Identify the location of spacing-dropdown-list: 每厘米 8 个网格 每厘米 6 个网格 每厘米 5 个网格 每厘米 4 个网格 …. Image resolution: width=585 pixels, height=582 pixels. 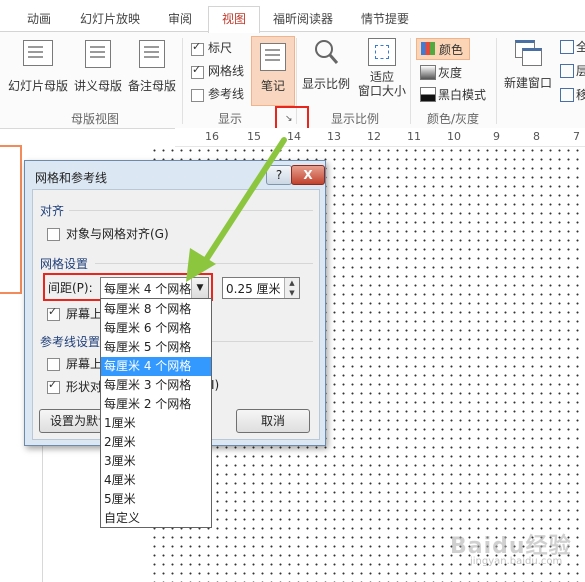
(156, 413).